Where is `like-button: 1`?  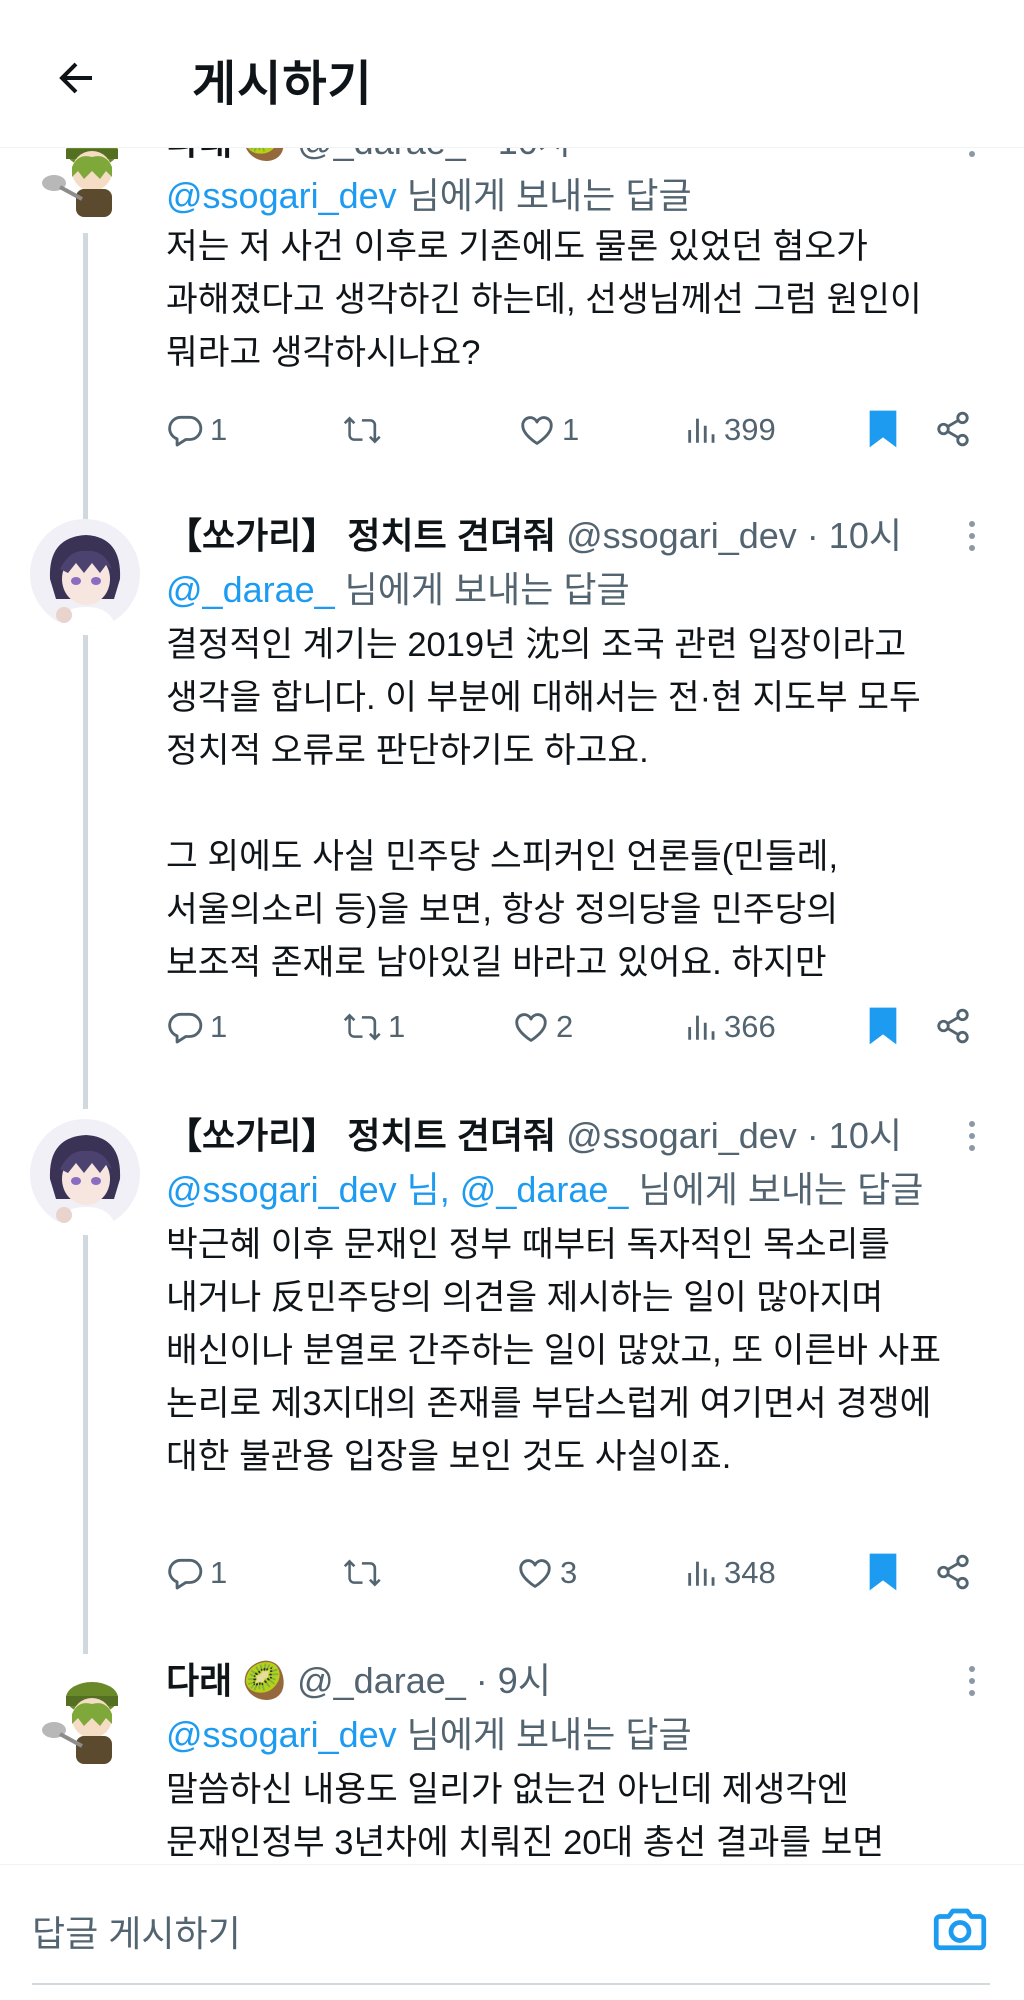 like-button: 1 is located at coordinates (548, 430).